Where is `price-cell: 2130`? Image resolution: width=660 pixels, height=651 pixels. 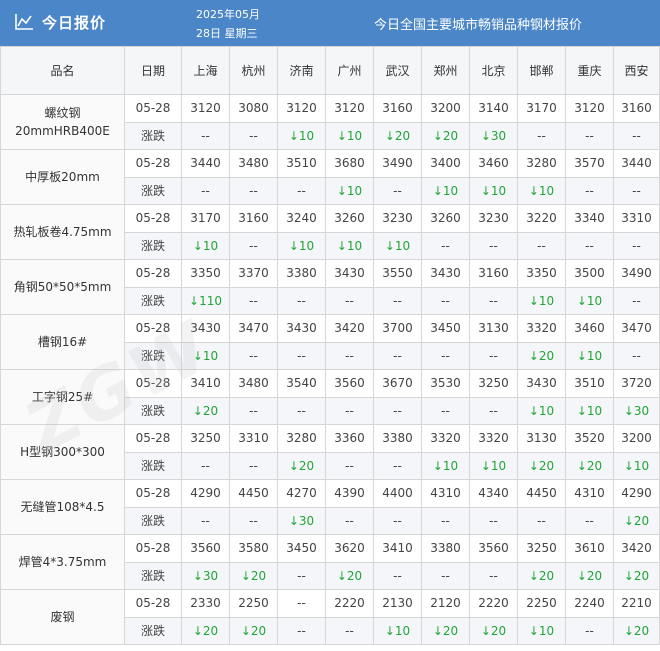 price-cell: 2130 is located at coordinates (397, 603).